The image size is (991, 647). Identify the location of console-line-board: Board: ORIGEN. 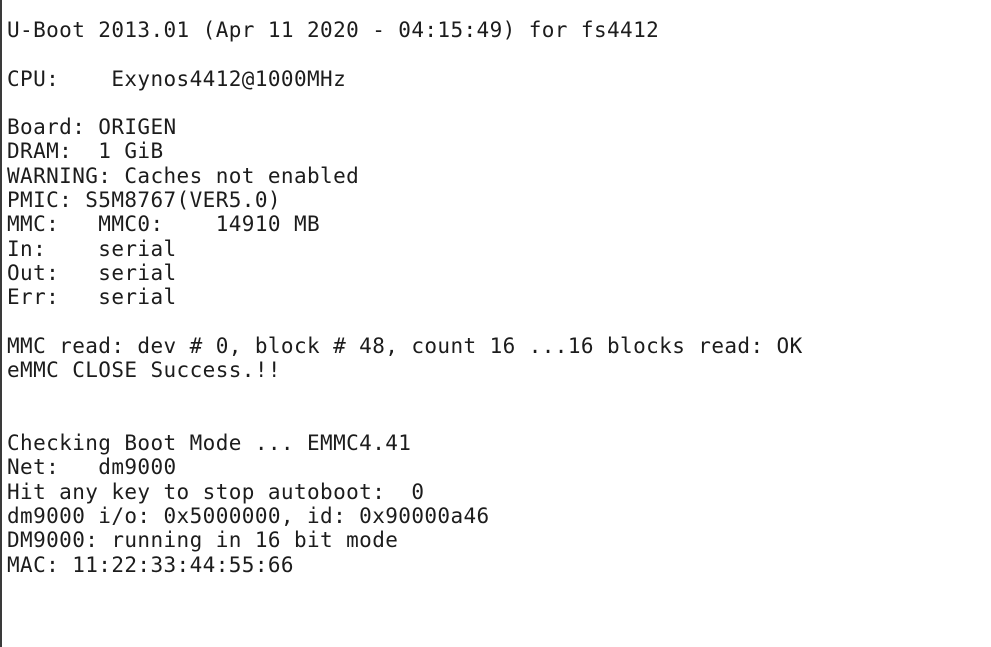
(92, 127).